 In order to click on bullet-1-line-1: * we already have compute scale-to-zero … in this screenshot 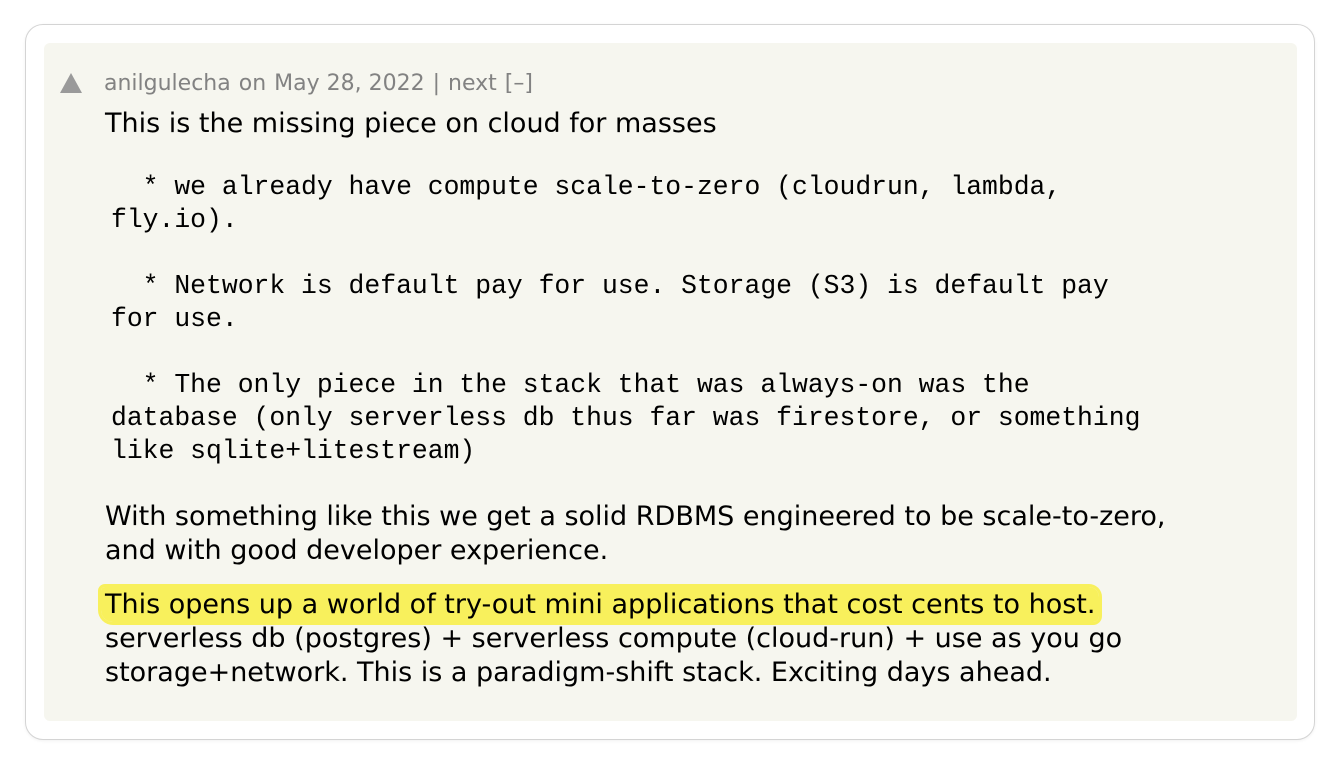, I will do `click(586, 187)`.